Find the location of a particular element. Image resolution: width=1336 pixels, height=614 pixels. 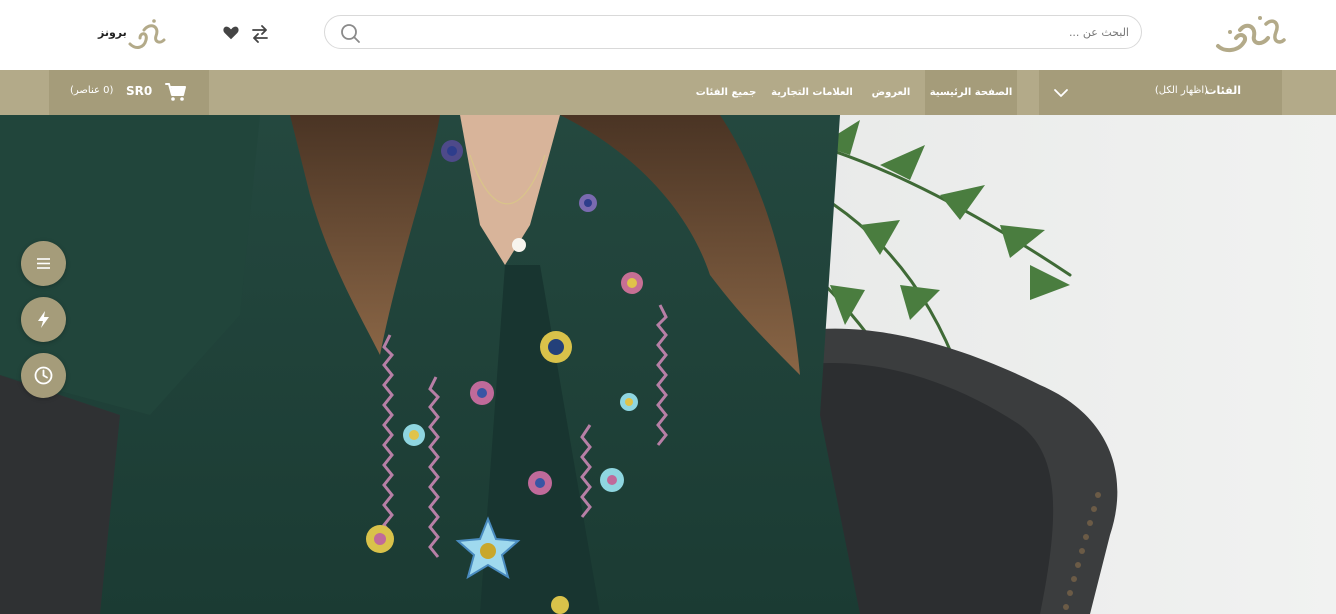

nav-link-all-categories: جميع الفئات is located at coordinates (726, 92).